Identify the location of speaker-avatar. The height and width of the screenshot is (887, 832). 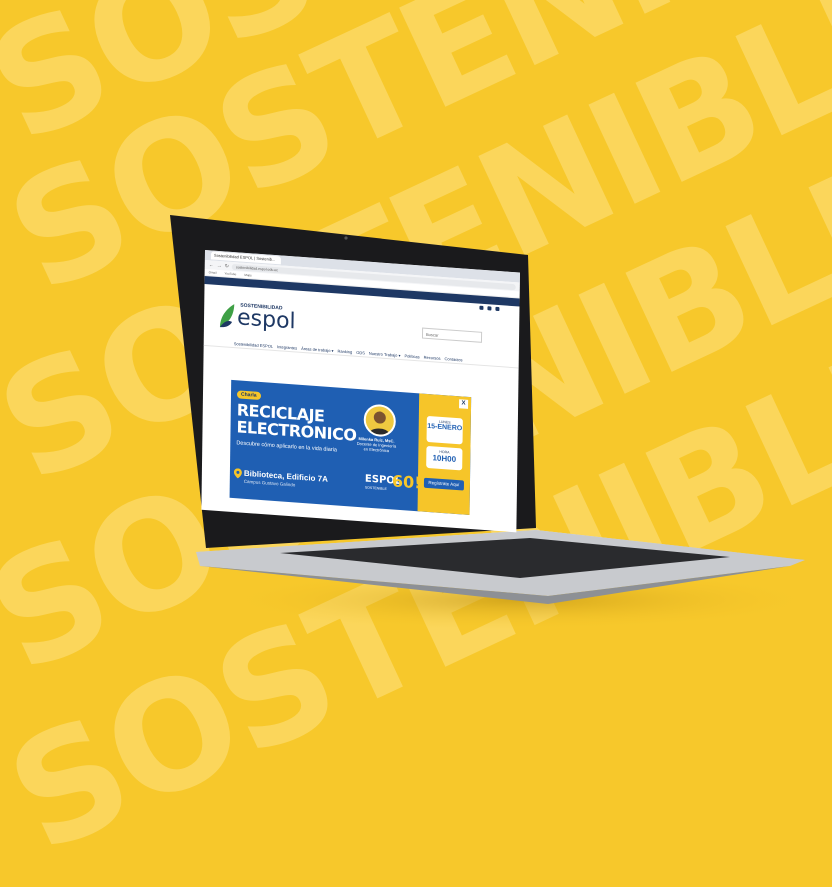
(379, 420).